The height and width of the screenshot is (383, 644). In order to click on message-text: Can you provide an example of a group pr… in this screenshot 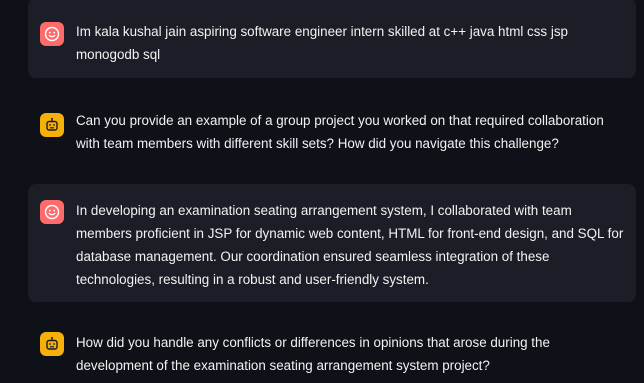, I will do `click(340, 132)`.